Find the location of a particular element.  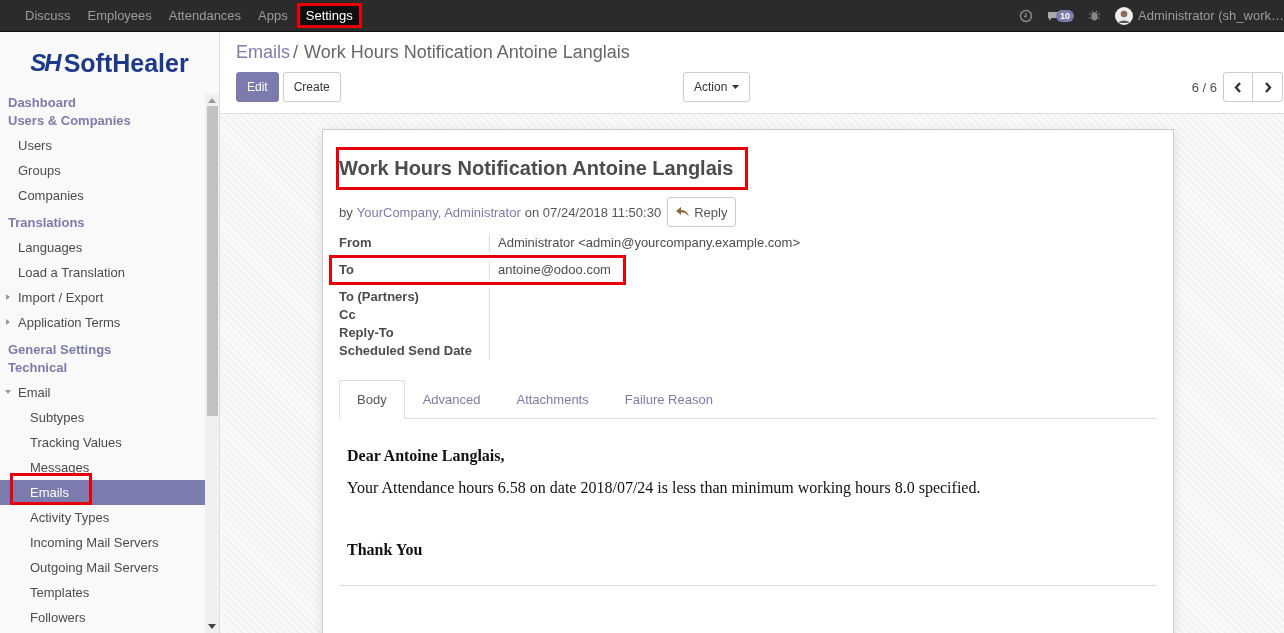

chevron-right-icon is located at coordinates (1267, 87).